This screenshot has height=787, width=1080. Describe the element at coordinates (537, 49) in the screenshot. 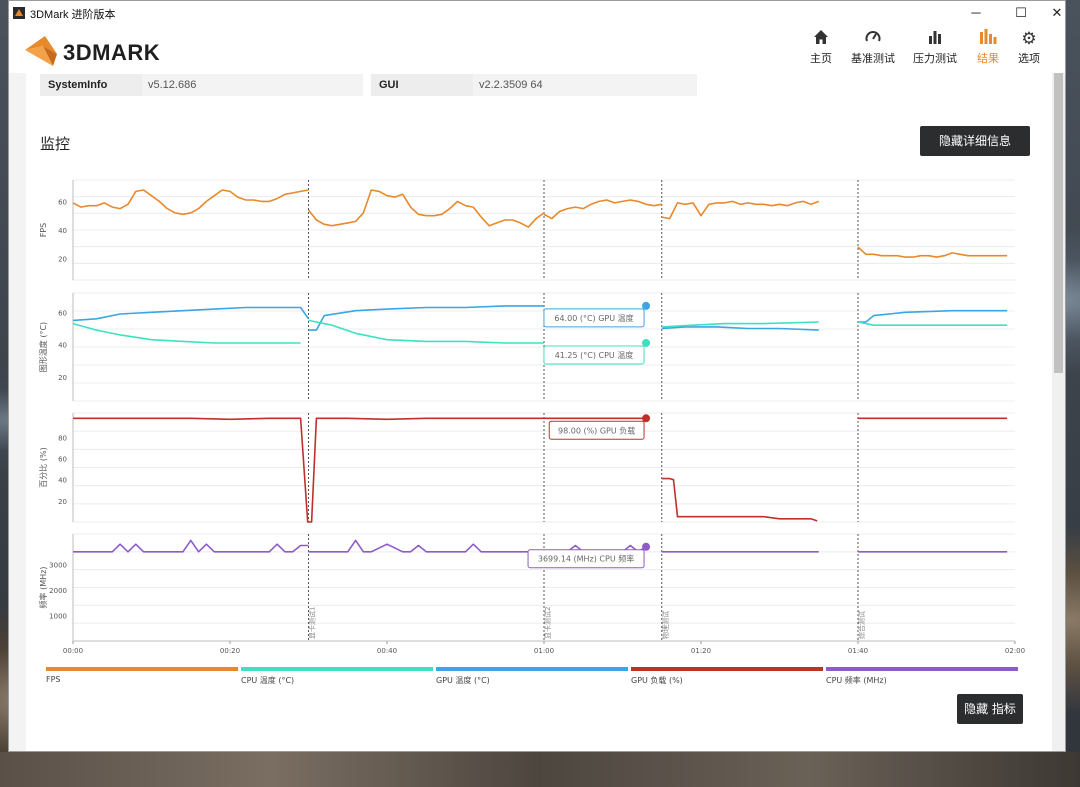

I see `app-header: 3DMARK 主页 基准测试 压力测试 结果 ⚙ 选项` at that location.